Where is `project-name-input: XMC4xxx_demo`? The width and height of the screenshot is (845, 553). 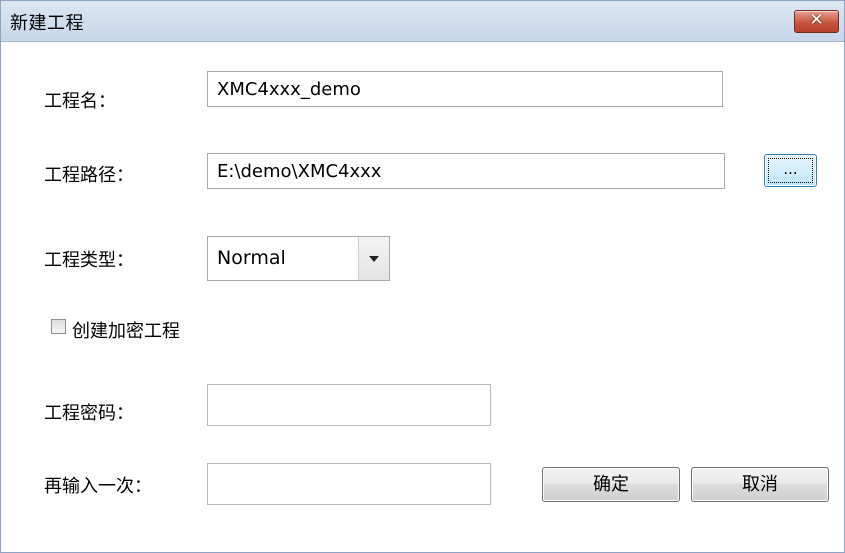 project-name-input: XMC4xxx_demo is located at coordinates (465, 89).